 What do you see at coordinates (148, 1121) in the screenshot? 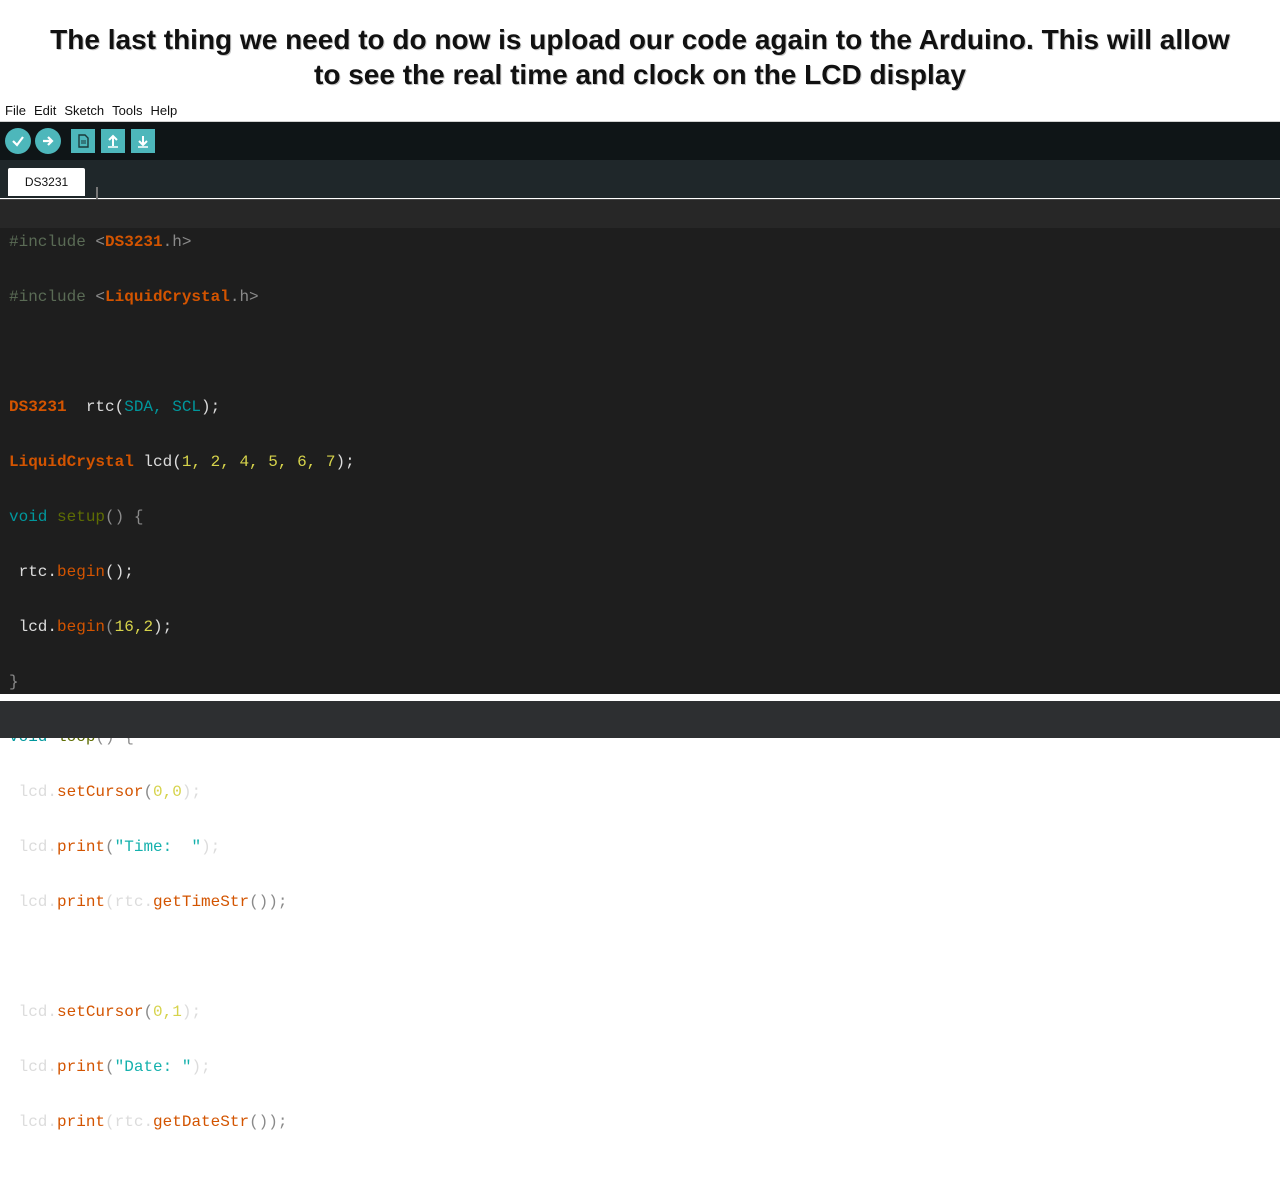
I see `code-line: lcd.print(rtc.getDateStr());` at bounding box center [148, 1121].